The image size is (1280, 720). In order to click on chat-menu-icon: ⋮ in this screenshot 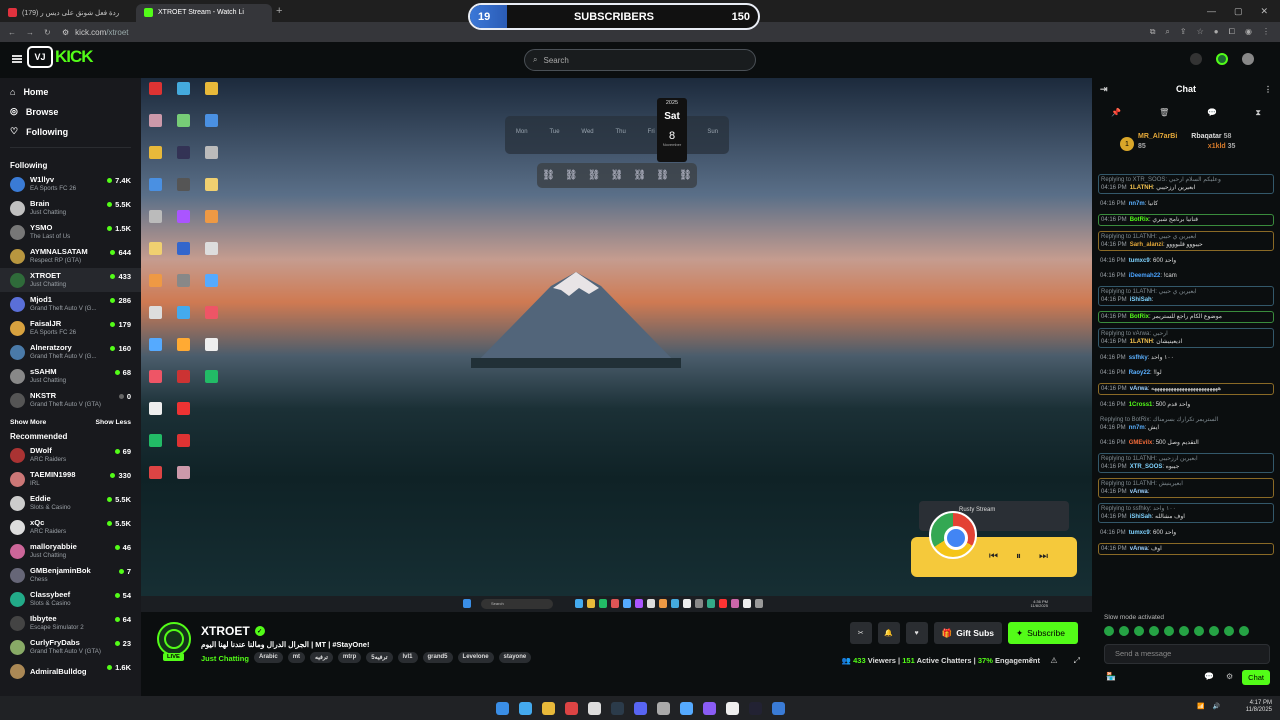, I will do `click(1268, 89)`.